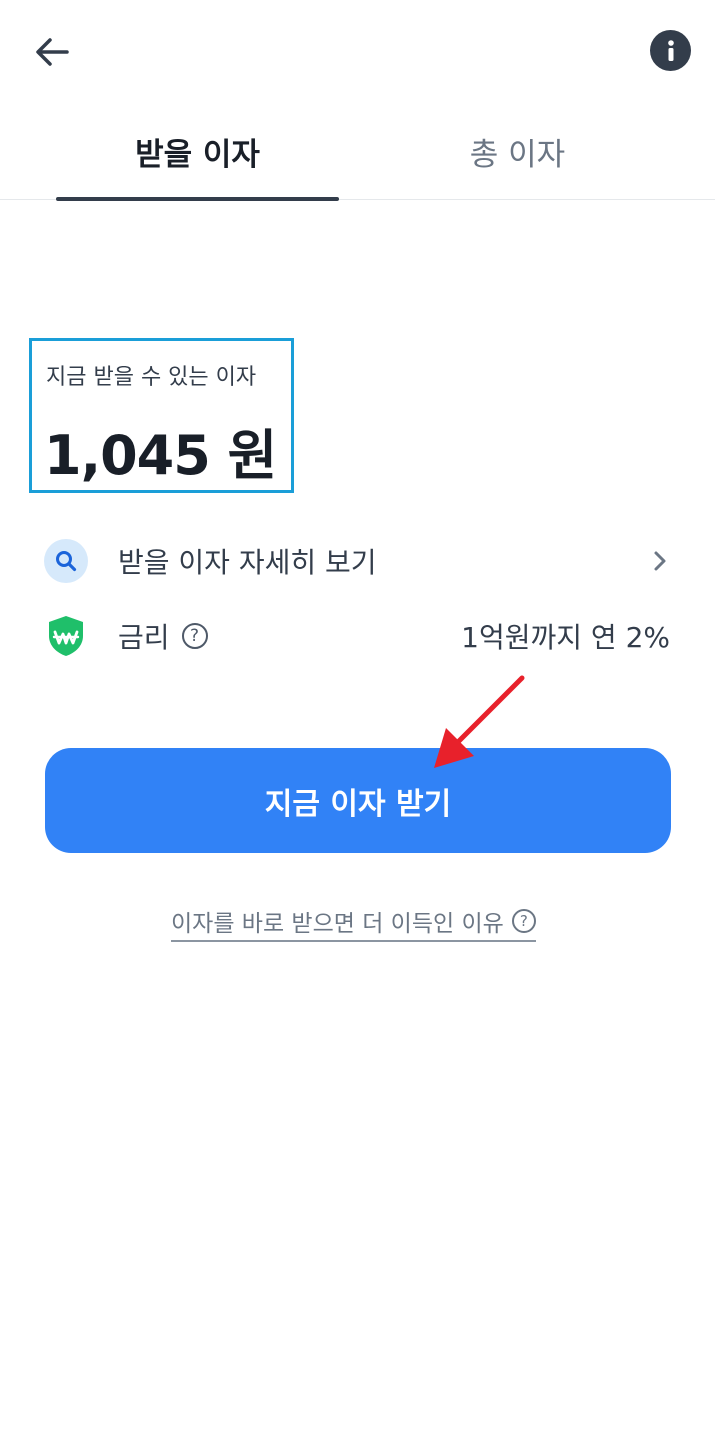 Image resolution: width=715 pixels, height=1440 pixels. What do you see at coordinates (144, 637) in the screenshot?
I see `interest-rate-label: 금리` at bounding box center [144, 637].